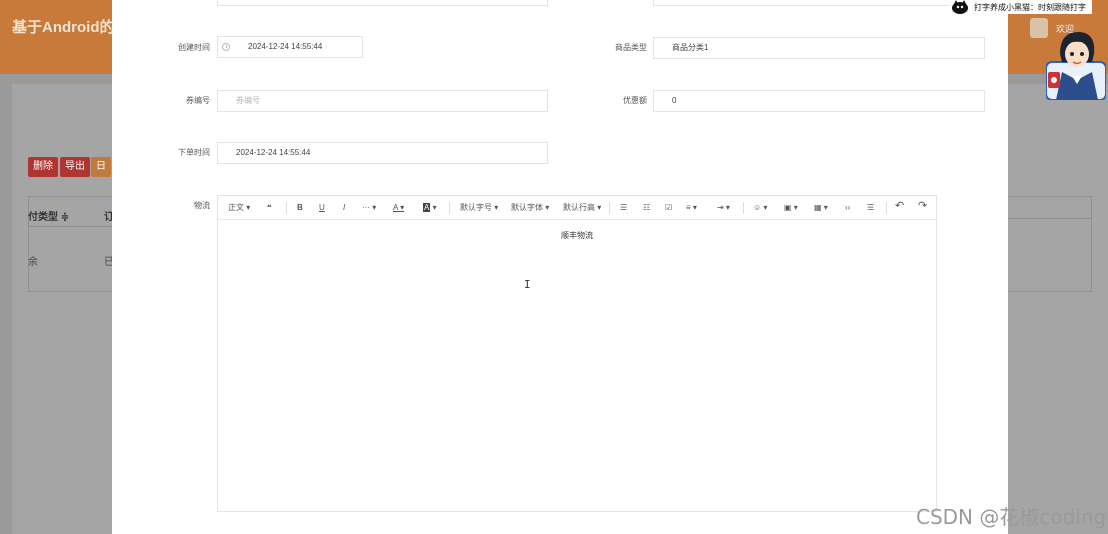 This screenshot has height=534, width=1108. I want to click on order-time-input: 2024-12-24 14:55:44, so click(382, 153).